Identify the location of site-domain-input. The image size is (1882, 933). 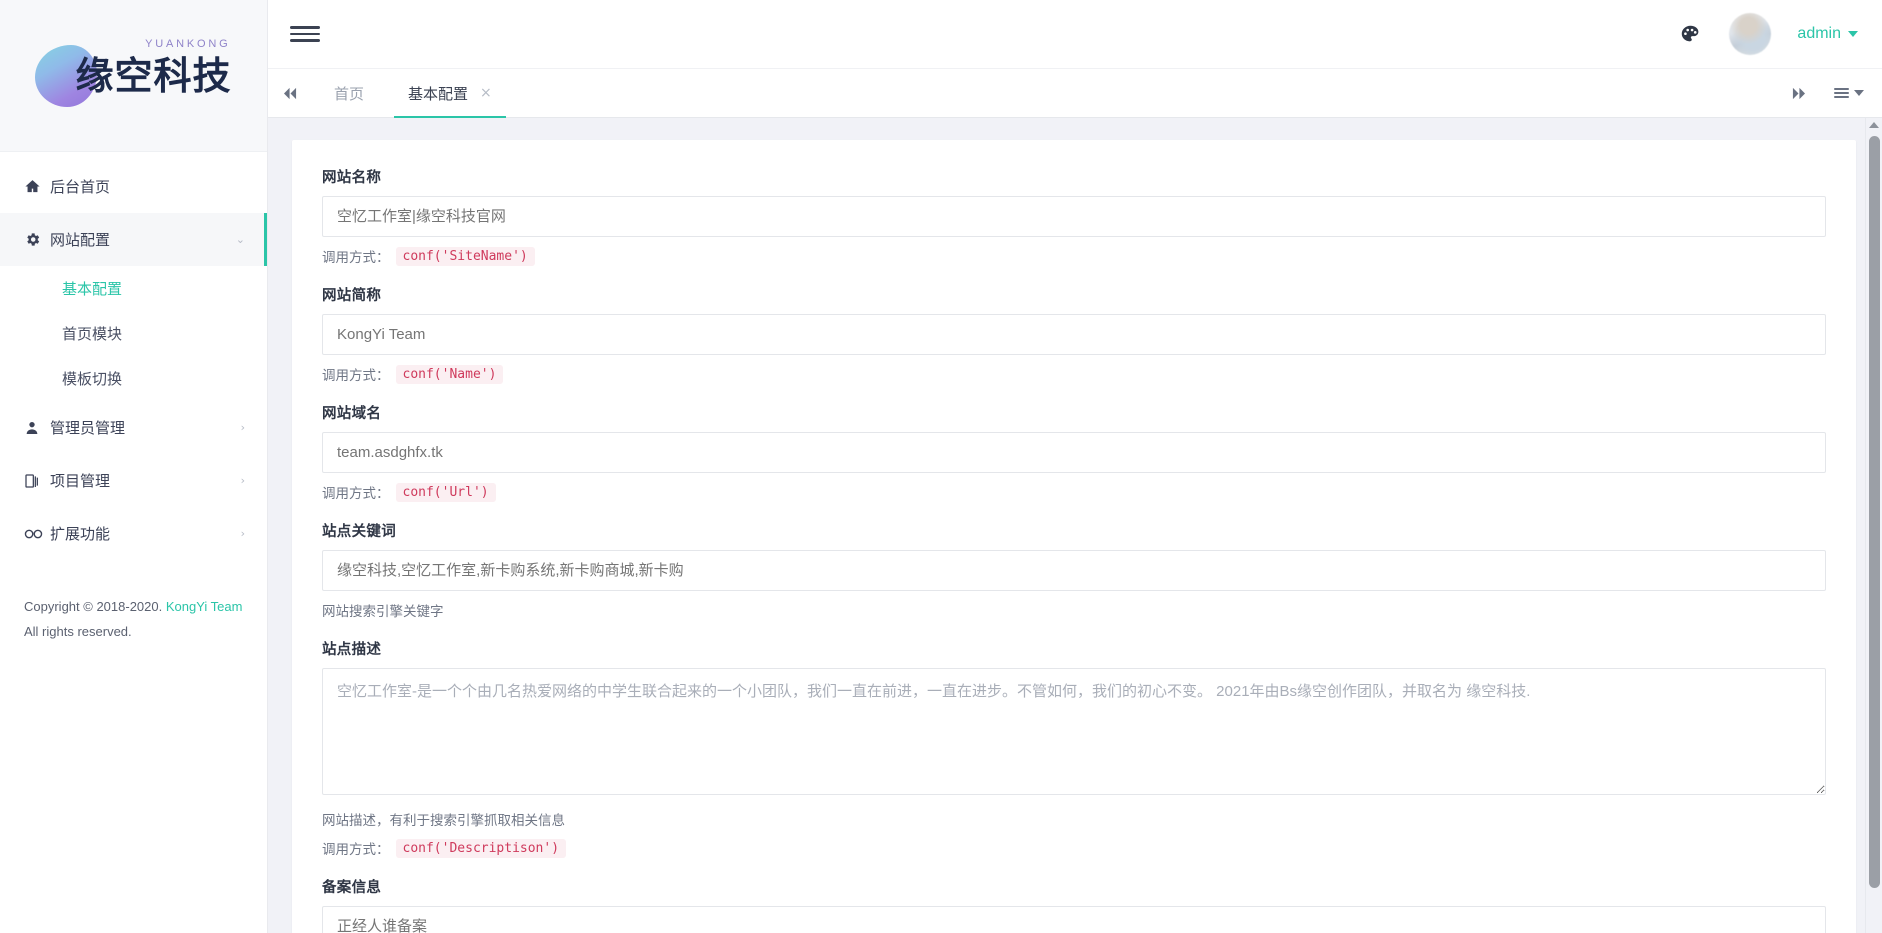
(1074, 452).